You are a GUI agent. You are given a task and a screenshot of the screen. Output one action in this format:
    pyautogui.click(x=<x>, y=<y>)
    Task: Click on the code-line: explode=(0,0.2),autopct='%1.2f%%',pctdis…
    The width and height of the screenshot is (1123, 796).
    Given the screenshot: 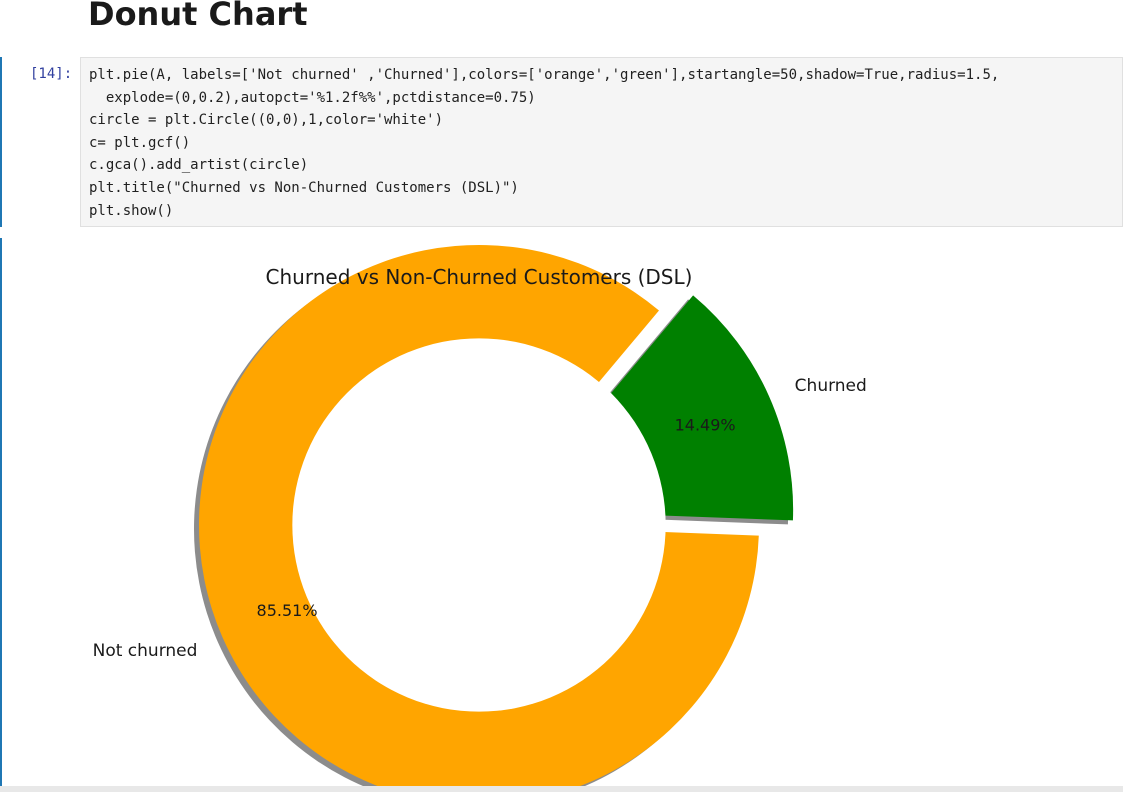 What is the action you would take?
    pyautogui.click(x=312, y=97)
    